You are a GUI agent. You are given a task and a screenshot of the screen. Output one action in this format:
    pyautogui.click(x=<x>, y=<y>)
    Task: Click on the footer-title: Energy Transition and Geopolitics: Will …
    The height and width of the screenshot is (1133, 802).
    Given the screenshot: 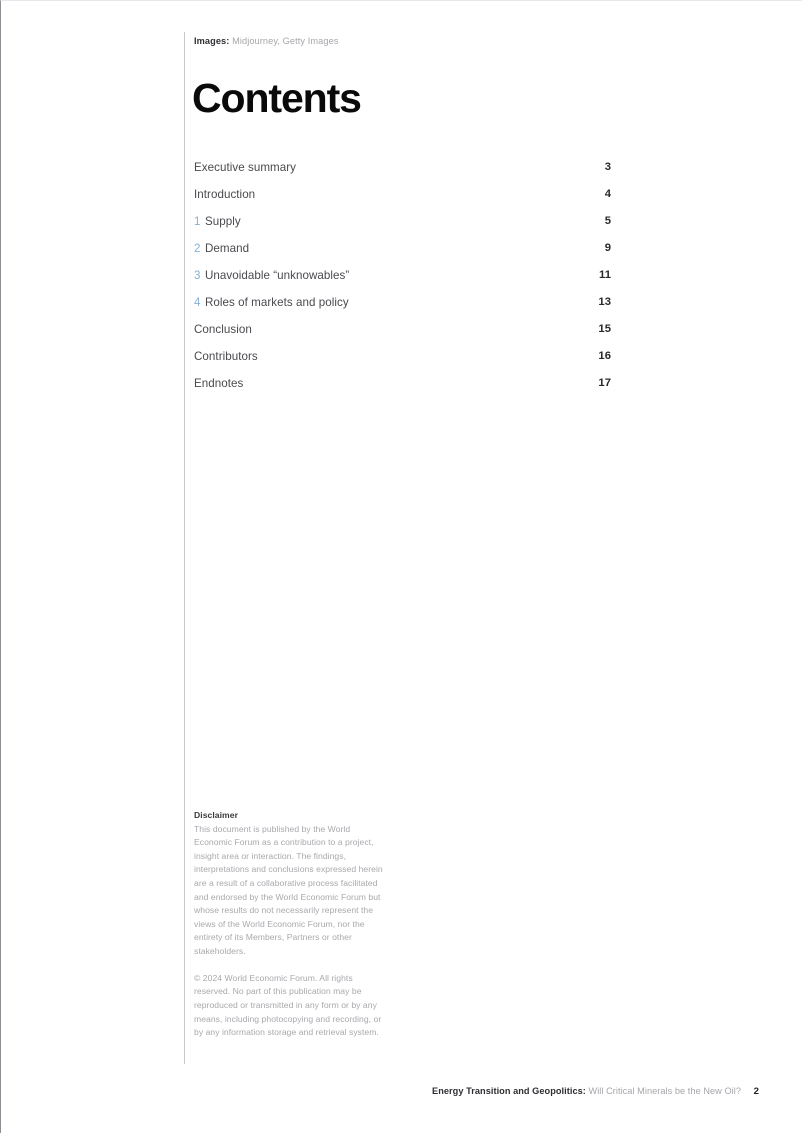 What is the action you would take?
    pyautogui.click(x=586, y=1091)
    